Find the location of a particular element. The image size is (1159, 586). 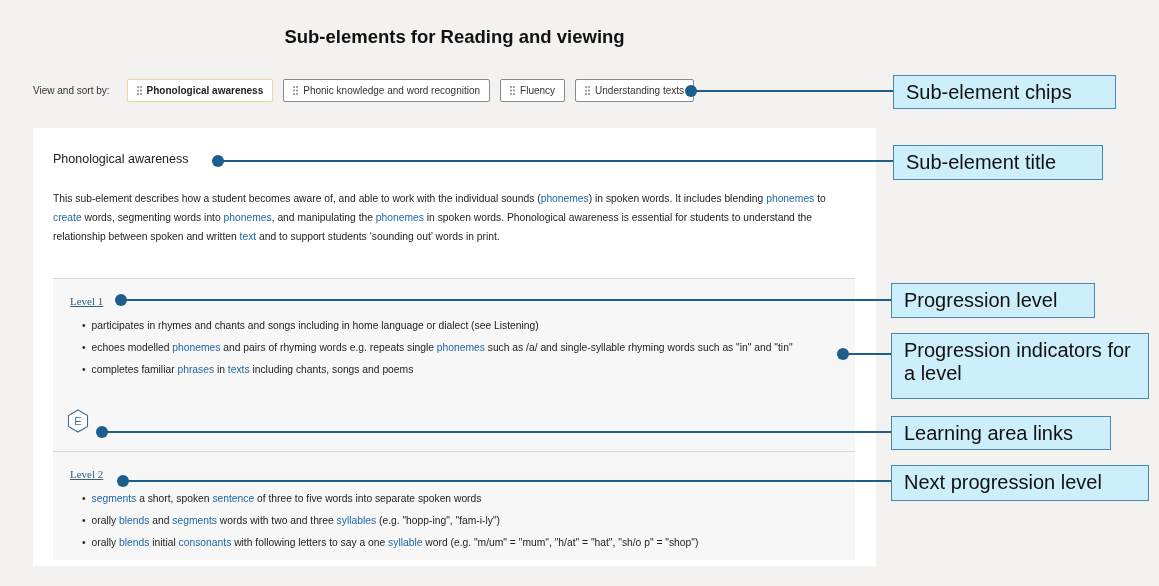

glossary-link: text is located at coordinates (248, 236).